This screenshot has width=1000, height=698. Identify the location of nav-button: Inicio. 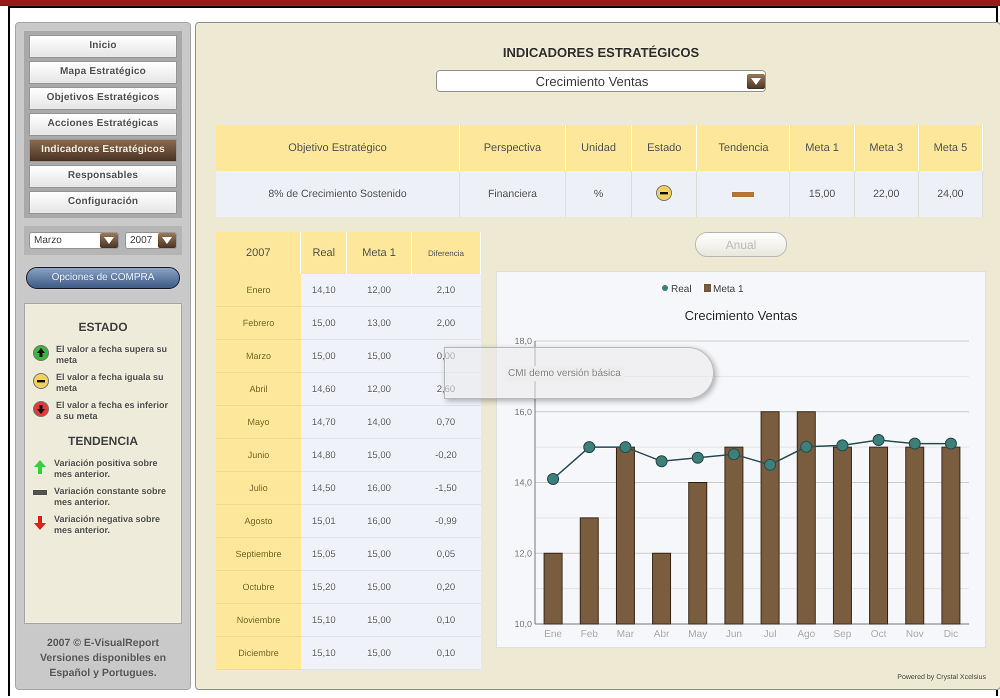
(103, 46).